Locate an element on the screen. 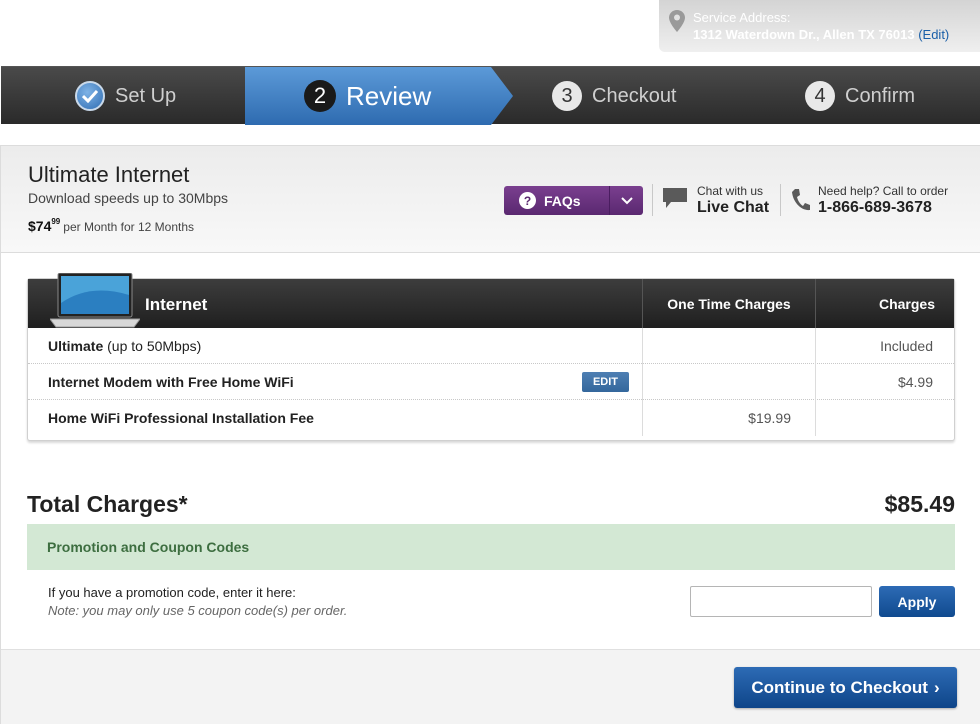 The height and width of the screenshot is (724, 980). apply-button: Apply is located at coordinates (917, 601).